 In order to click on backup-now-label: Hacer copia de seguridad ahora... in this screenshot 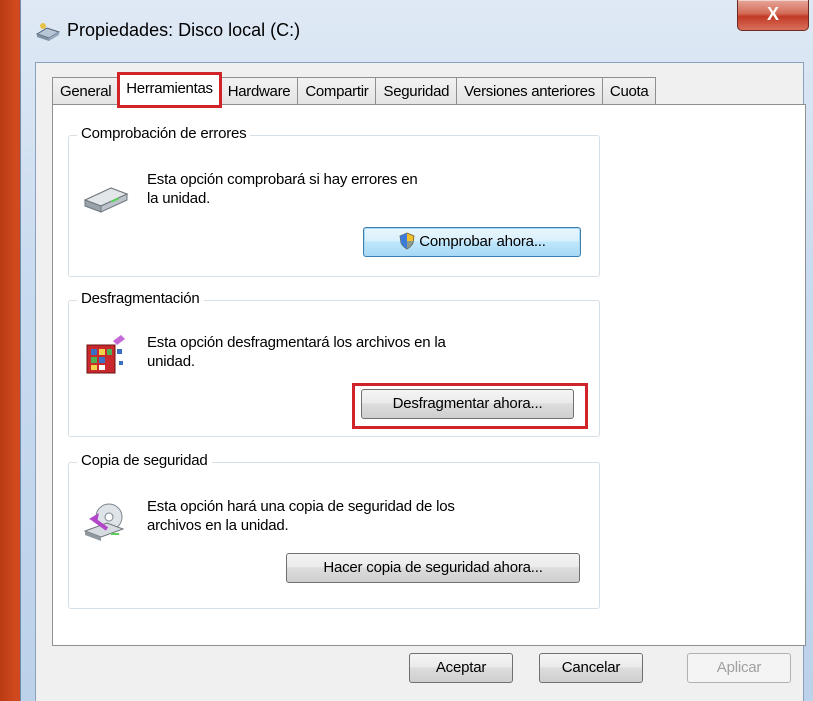, I will do `click(433, 567)`.